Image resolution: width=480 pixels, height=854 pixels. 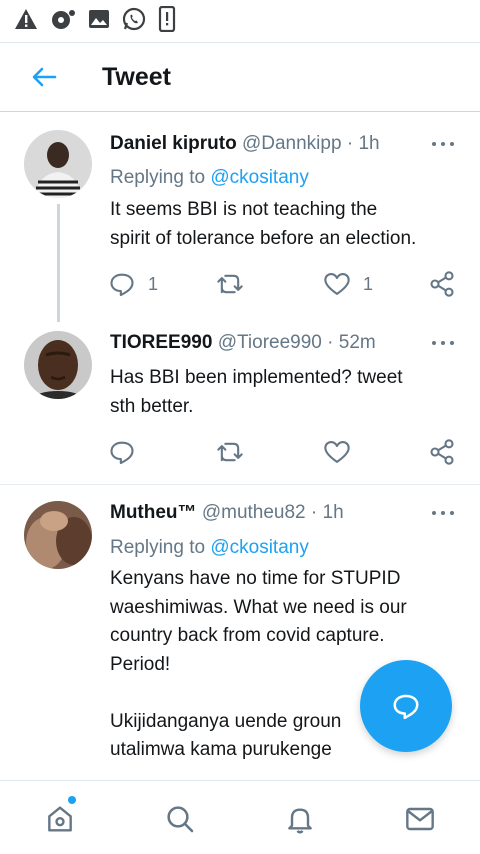 What do you see at coordinates (153, 512) in the screenshot?
I see `display-name: Mutheu™` at bounding box center [153, 512].